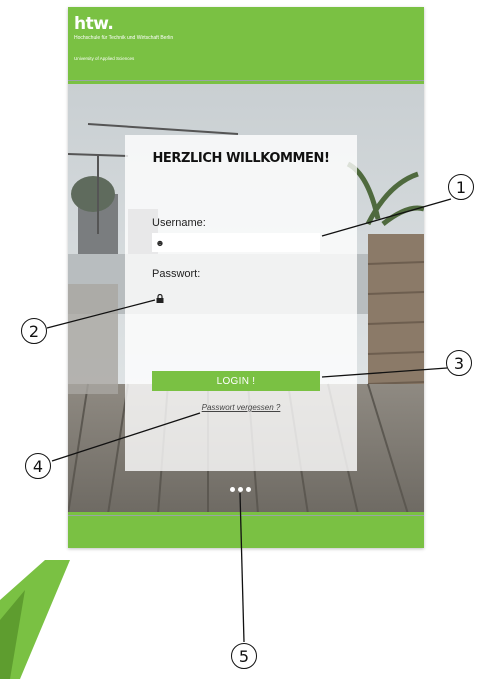  I want to click on callout-2: 2, so click(34, 331).